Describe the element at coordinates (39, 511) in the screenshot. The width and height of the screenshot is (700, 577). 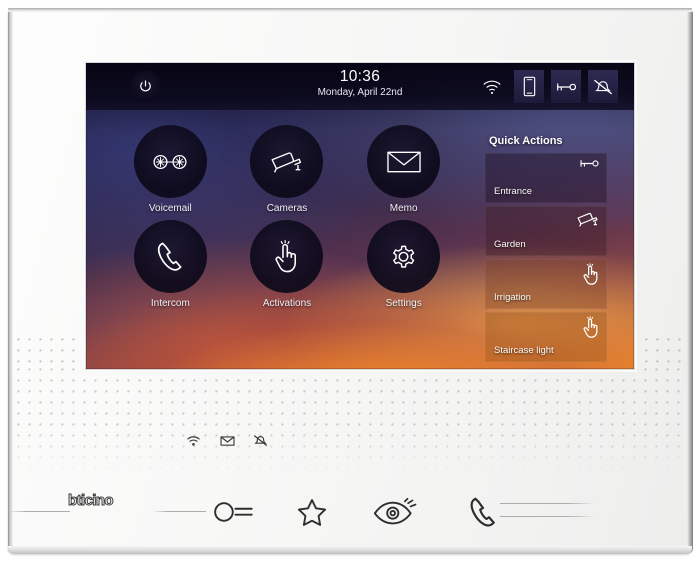
I see `logo-hairline-left` at that location.